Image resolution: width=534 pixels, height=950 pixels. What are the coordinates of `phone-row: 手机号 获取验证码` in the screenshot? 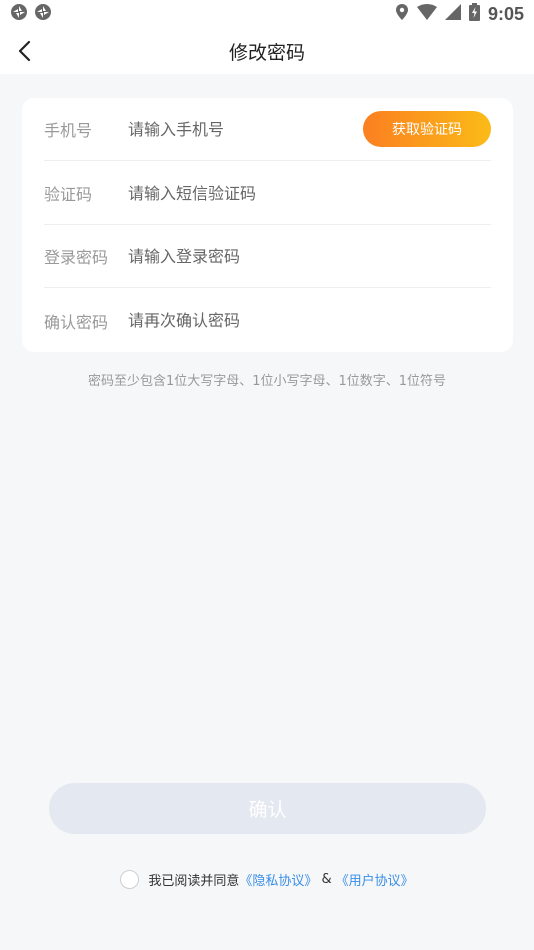 It's located at (267, 129).